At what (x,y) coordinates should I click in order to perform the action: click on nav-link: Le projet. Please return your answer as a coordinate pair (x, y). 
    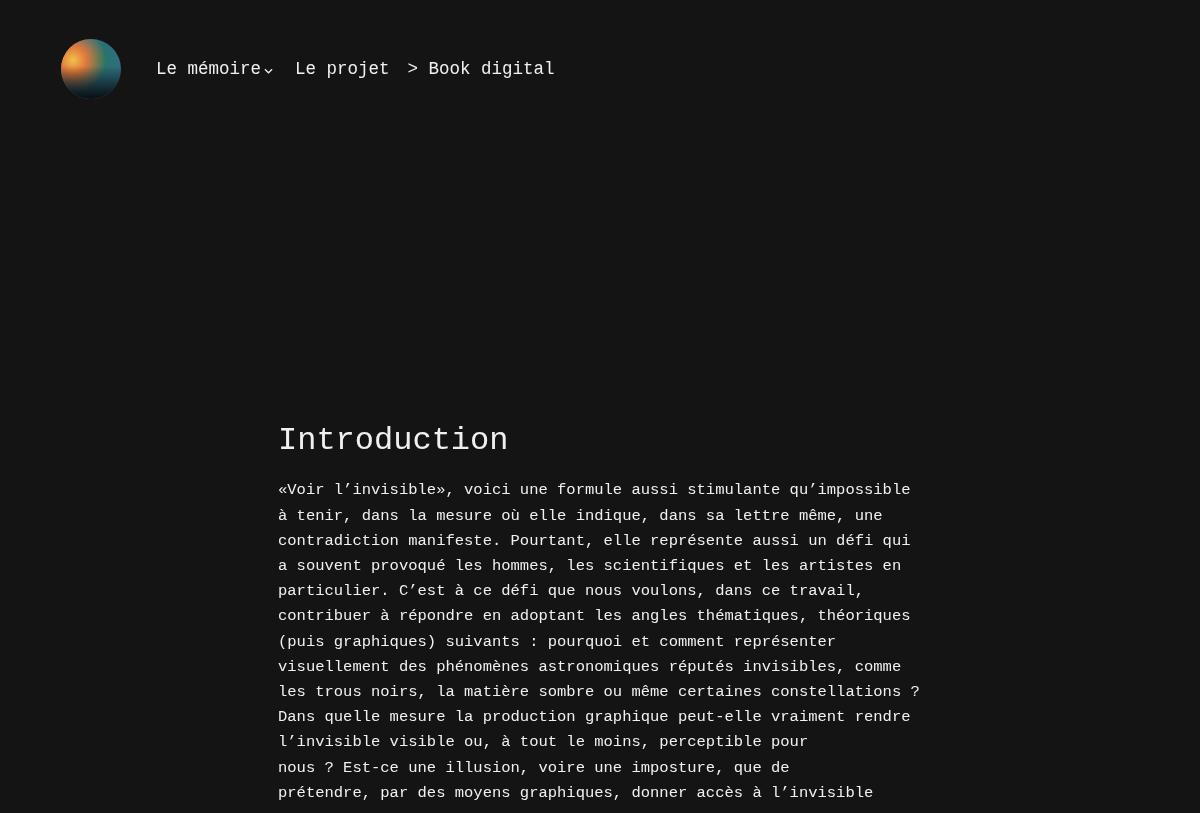
    Looking at the image, I should click on (342, 69).